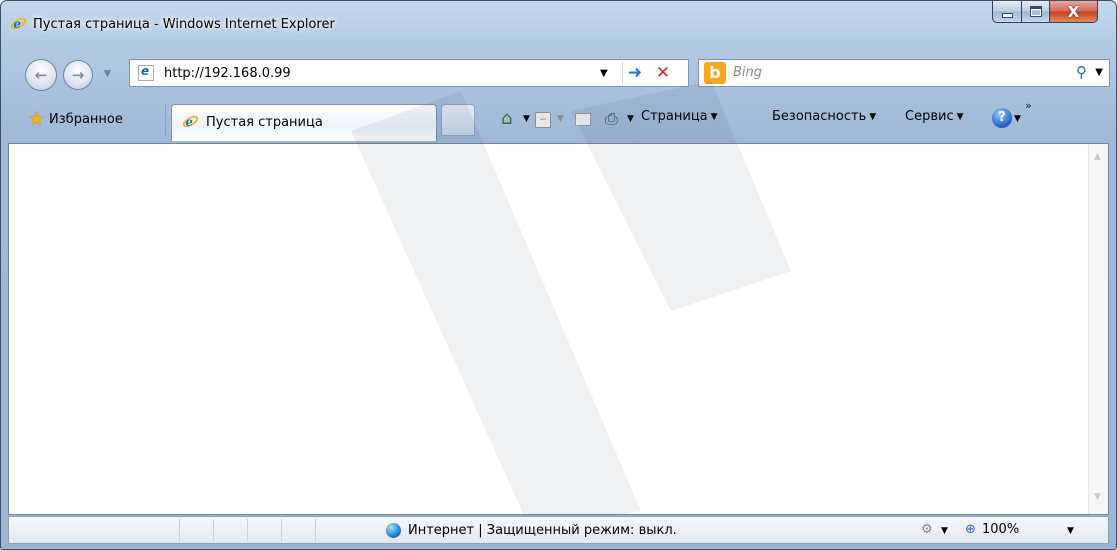 The height and width of the screenshot is (550, 1117). I want to click on page-menu: Страница ▼, so click(679, 116).